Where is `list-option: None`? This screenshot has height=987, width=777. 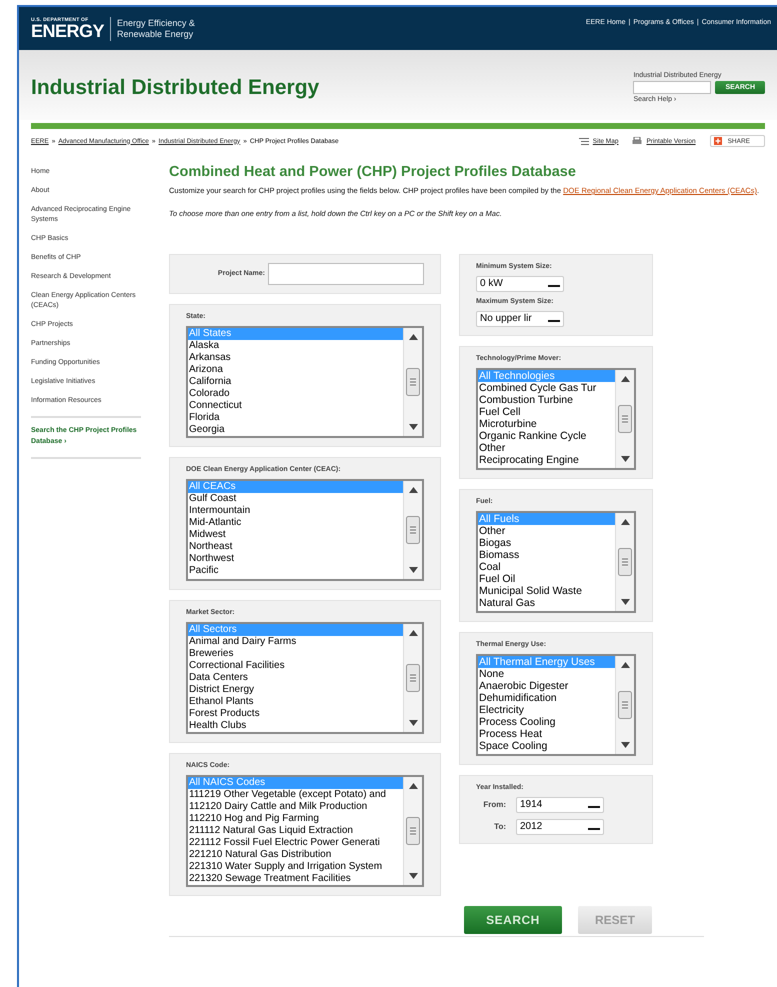
list-option: None is located at coordinates (546, 674).